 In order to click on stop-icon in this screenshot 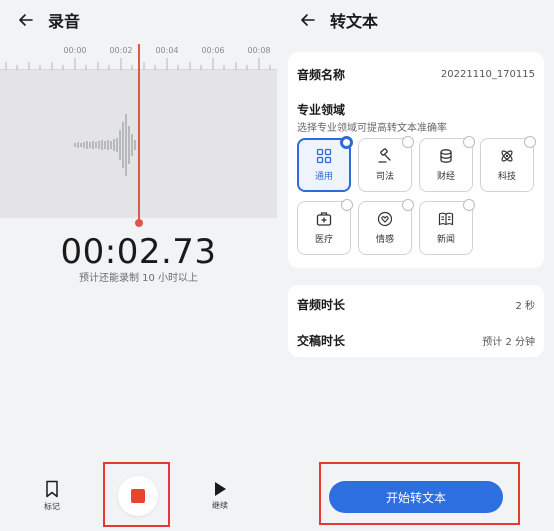, I will do `click(138, 496)`.